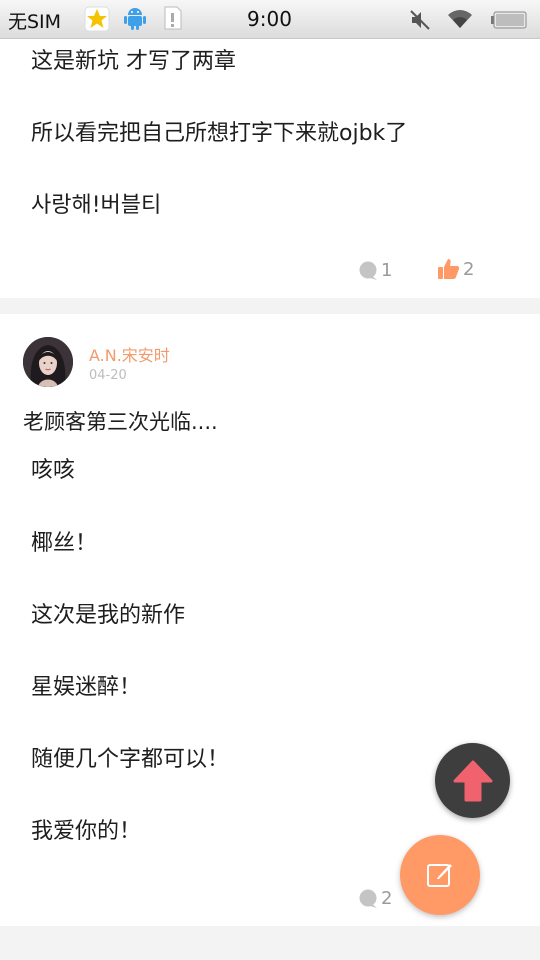  What do you see at coordinates (108, 615) in the screenshot?
I see `post-paragraph: 这次是我的新作` at bounding box center [108, 615].